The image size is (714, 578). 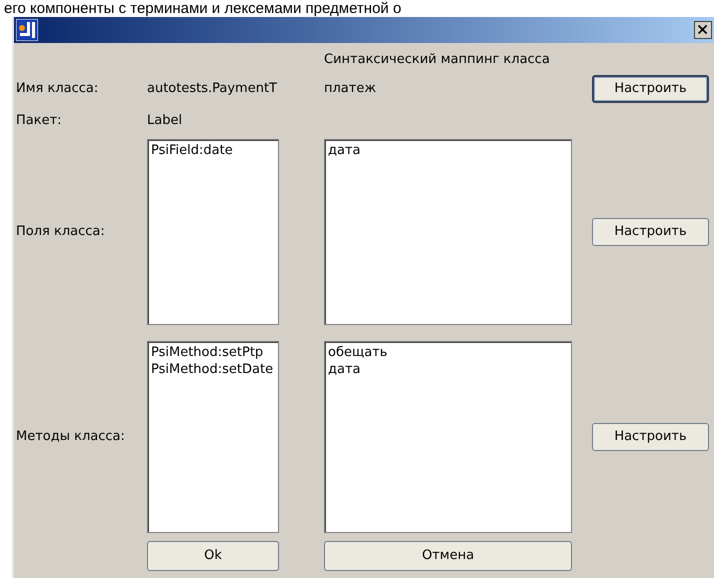 I want to click on methods-list: PsiMethod:setPtp PsiMethod:setDate, so click(x=213, y=437).